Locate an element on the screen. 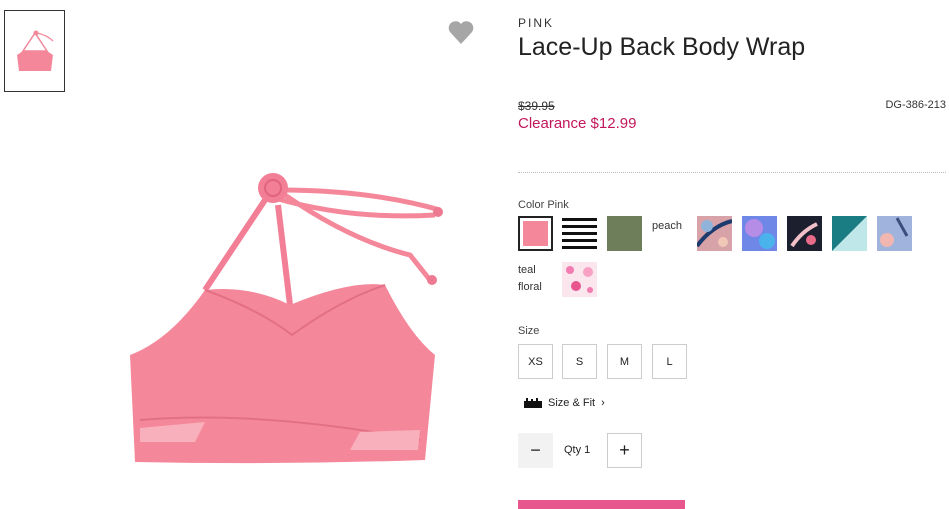  product-sku: DG-386-213 is located at coordinates (915, 105).